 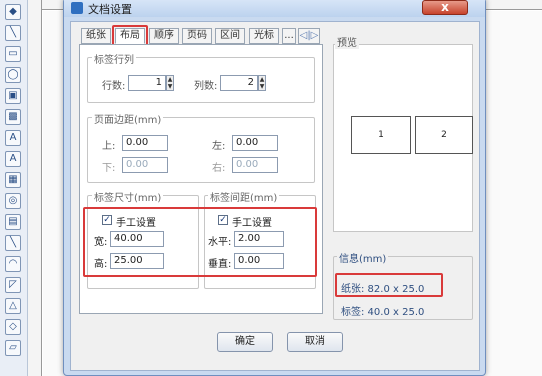 What do you see at coordinates (13, 201) in the screenshot?
I see `qrcode-icon: ◎` at bounding box center [13, 201].